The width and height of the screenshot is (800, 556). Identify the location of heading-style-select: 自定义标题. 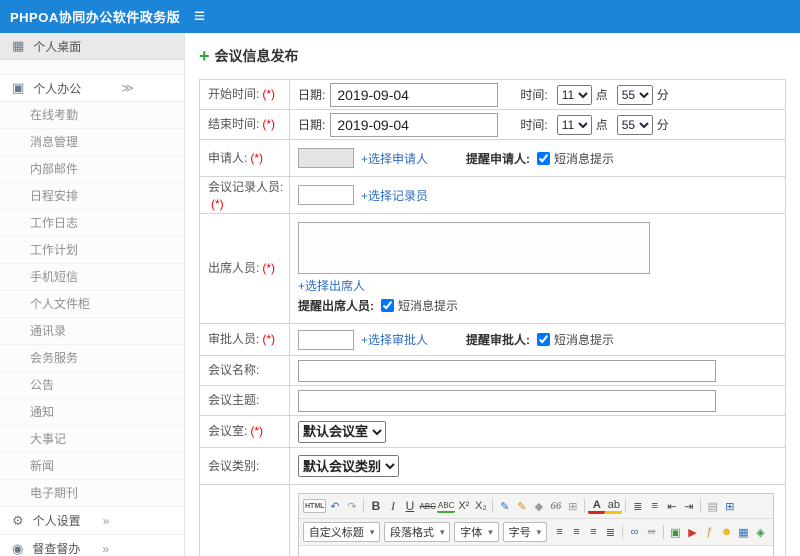
(342, 532).